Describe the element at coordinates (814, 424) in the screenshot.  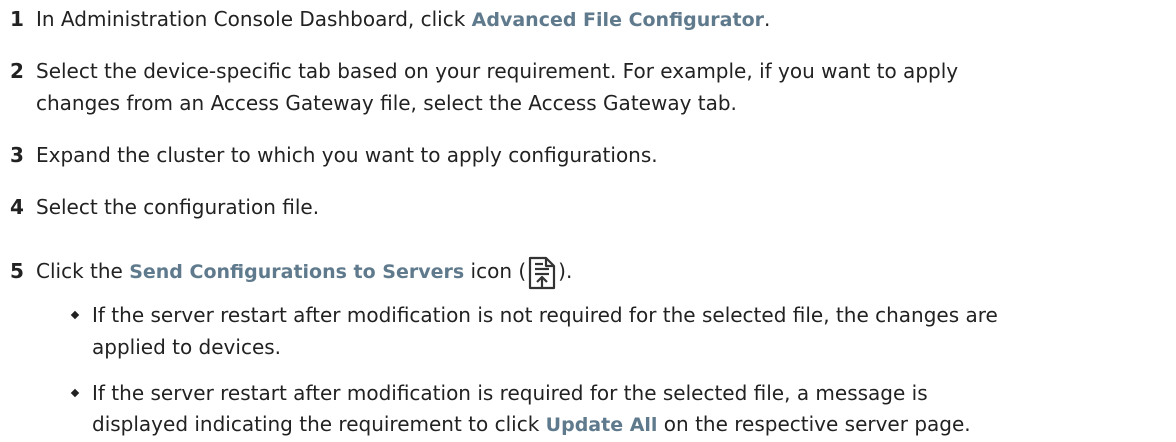
I see `bullet-text-after: on the respective server page.` at that location.